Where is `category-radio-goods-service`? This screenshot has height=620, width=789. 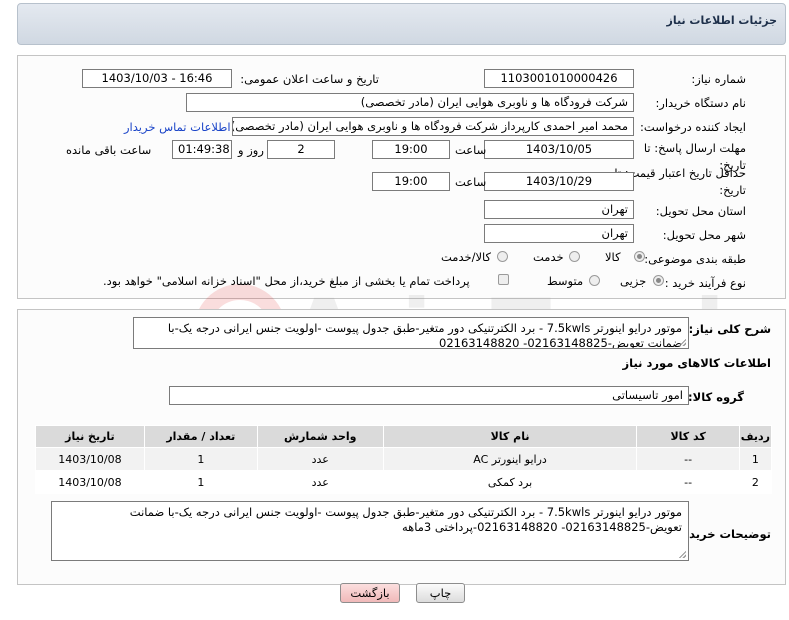 category-radio-goods-service is located at coordinates (502, 256).